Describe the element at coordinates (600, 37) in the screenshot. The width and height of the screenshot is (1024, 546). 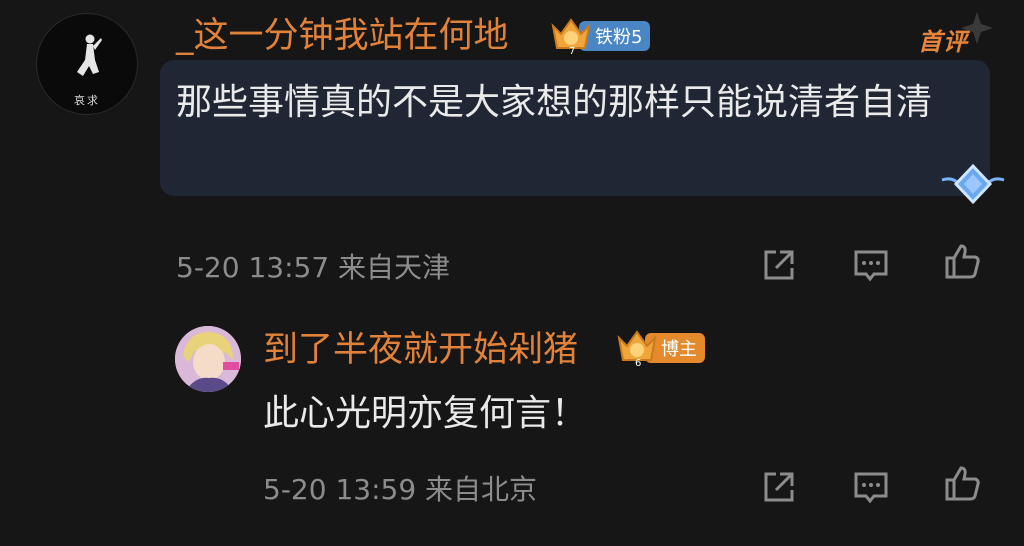
I see `fan-badge: 7 铁粉5` at that location.